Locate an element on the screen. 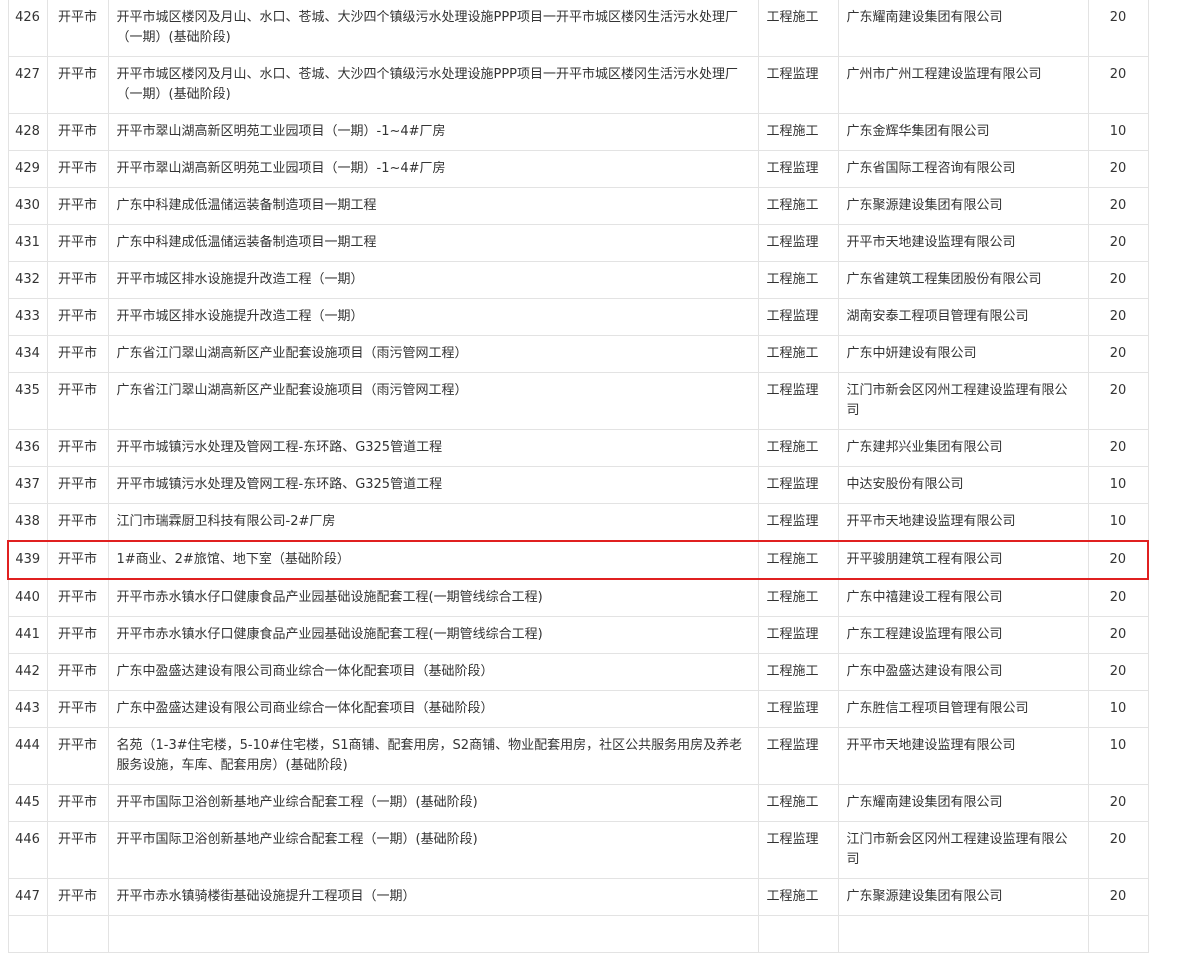 The image size is (1203, 953). row-number: 441 is located at coordinates (27, 635).